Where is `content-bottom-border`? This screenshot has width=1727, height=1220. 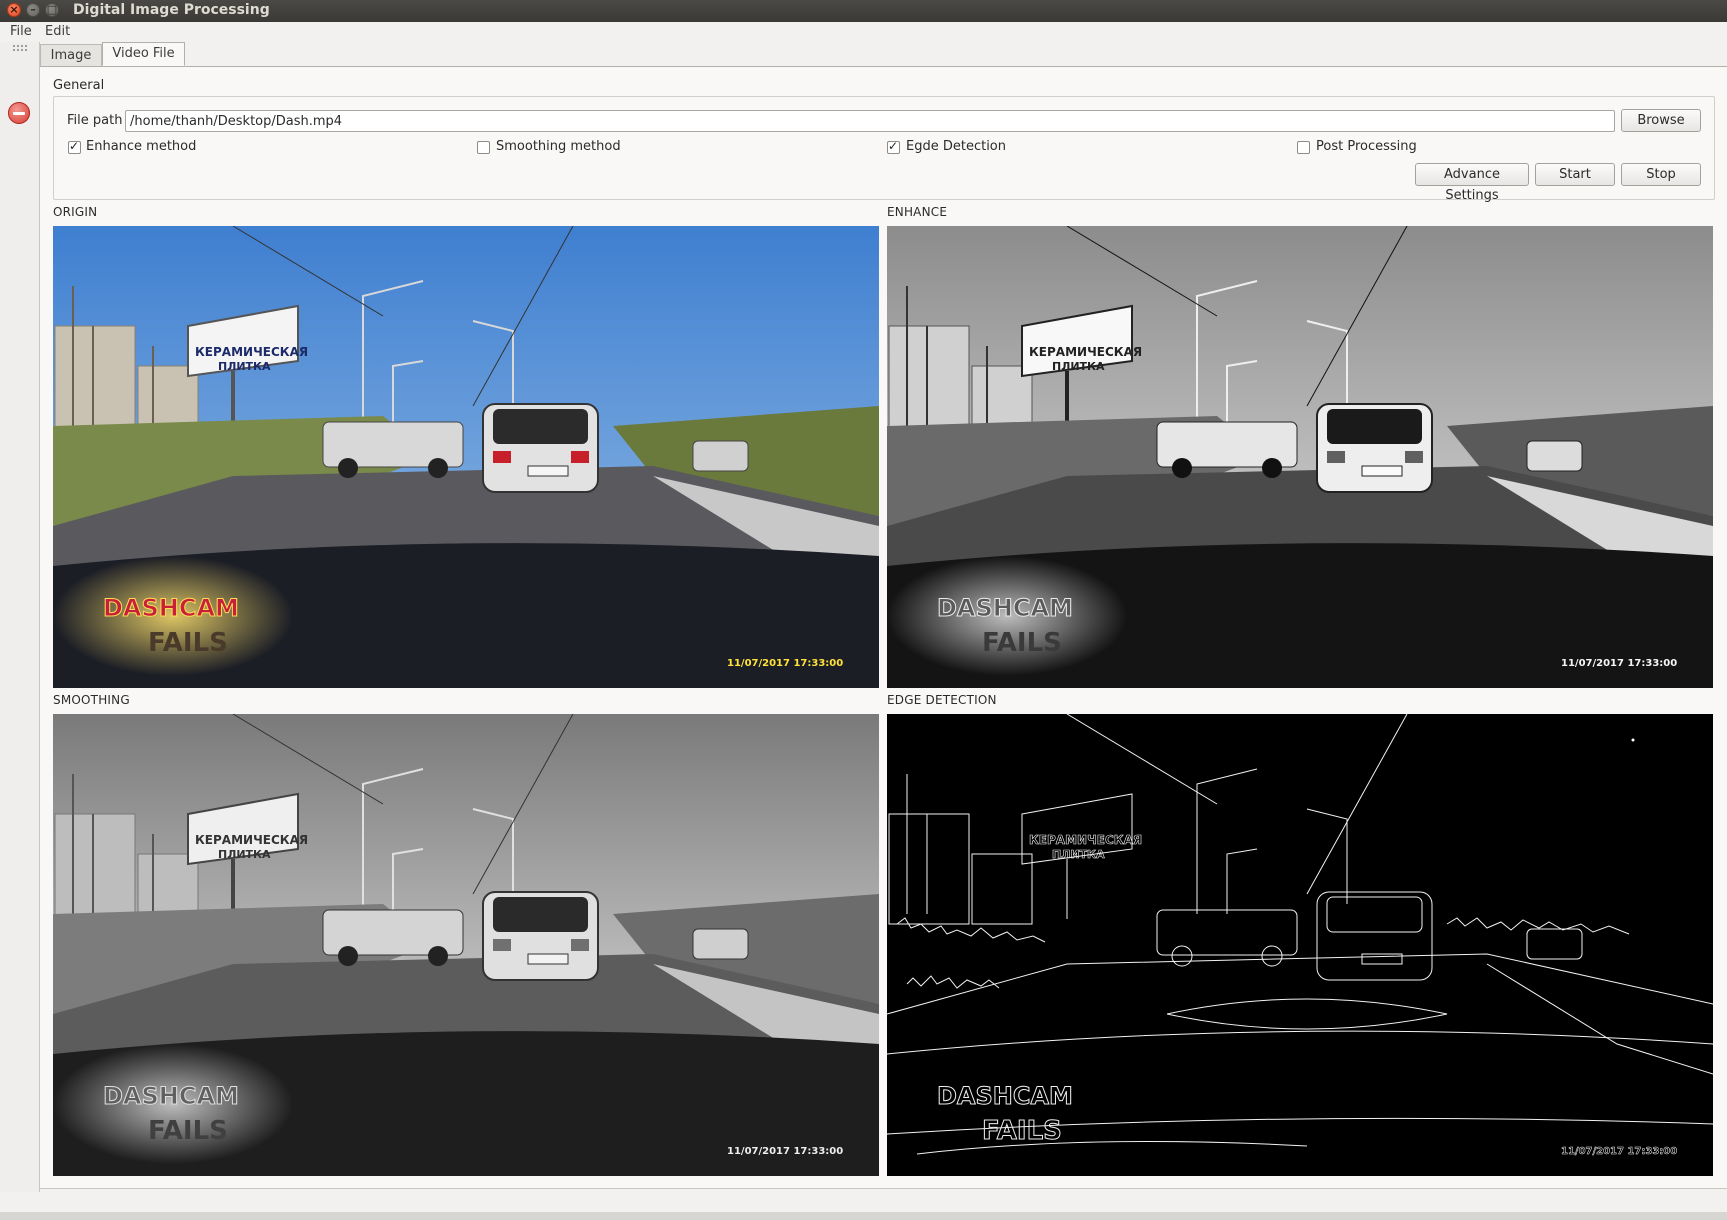
content-bottom-border is located at coordinates (883, 1188).